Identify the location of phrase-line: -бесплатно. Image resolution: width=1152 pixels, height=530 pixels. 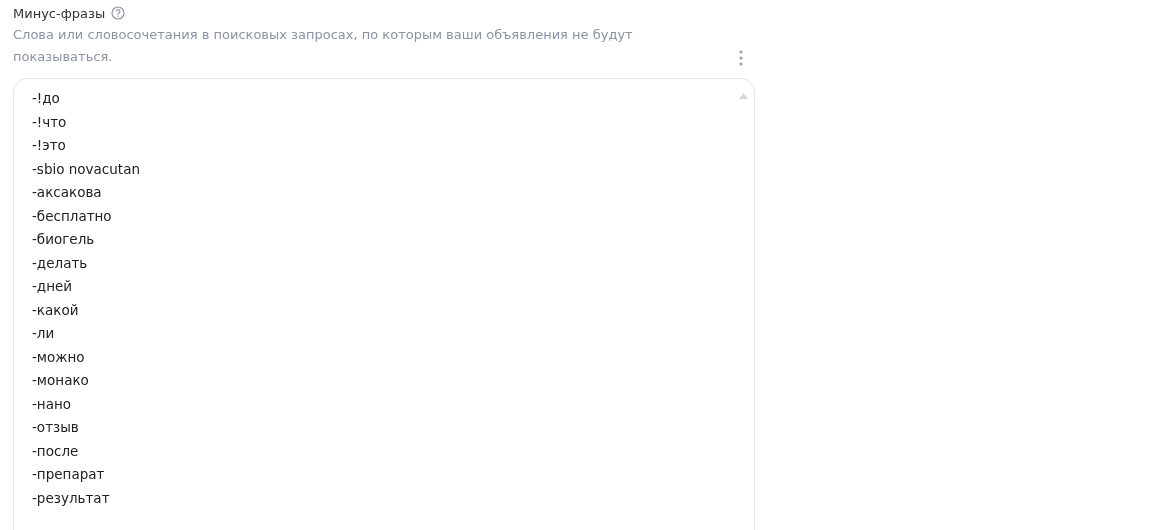
(72, 216).